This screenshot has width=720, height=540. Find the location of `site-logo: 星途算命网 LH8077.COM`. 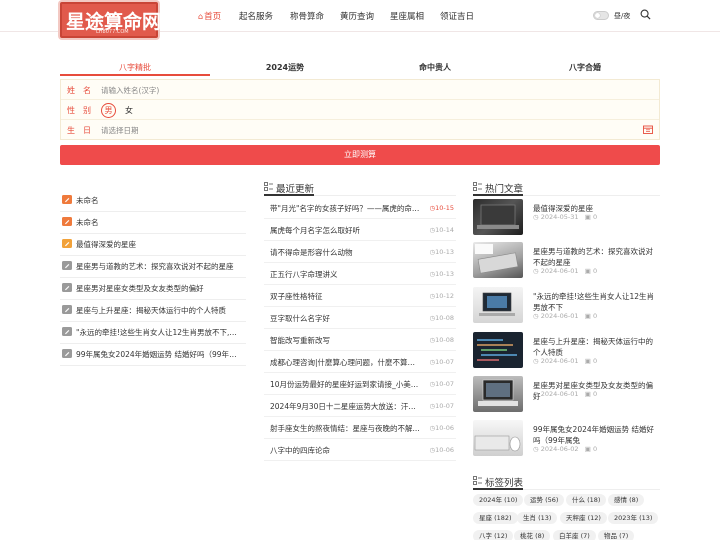

site-logo: 星途算命网 LH8077.COM is located at coordinates (110, 20).